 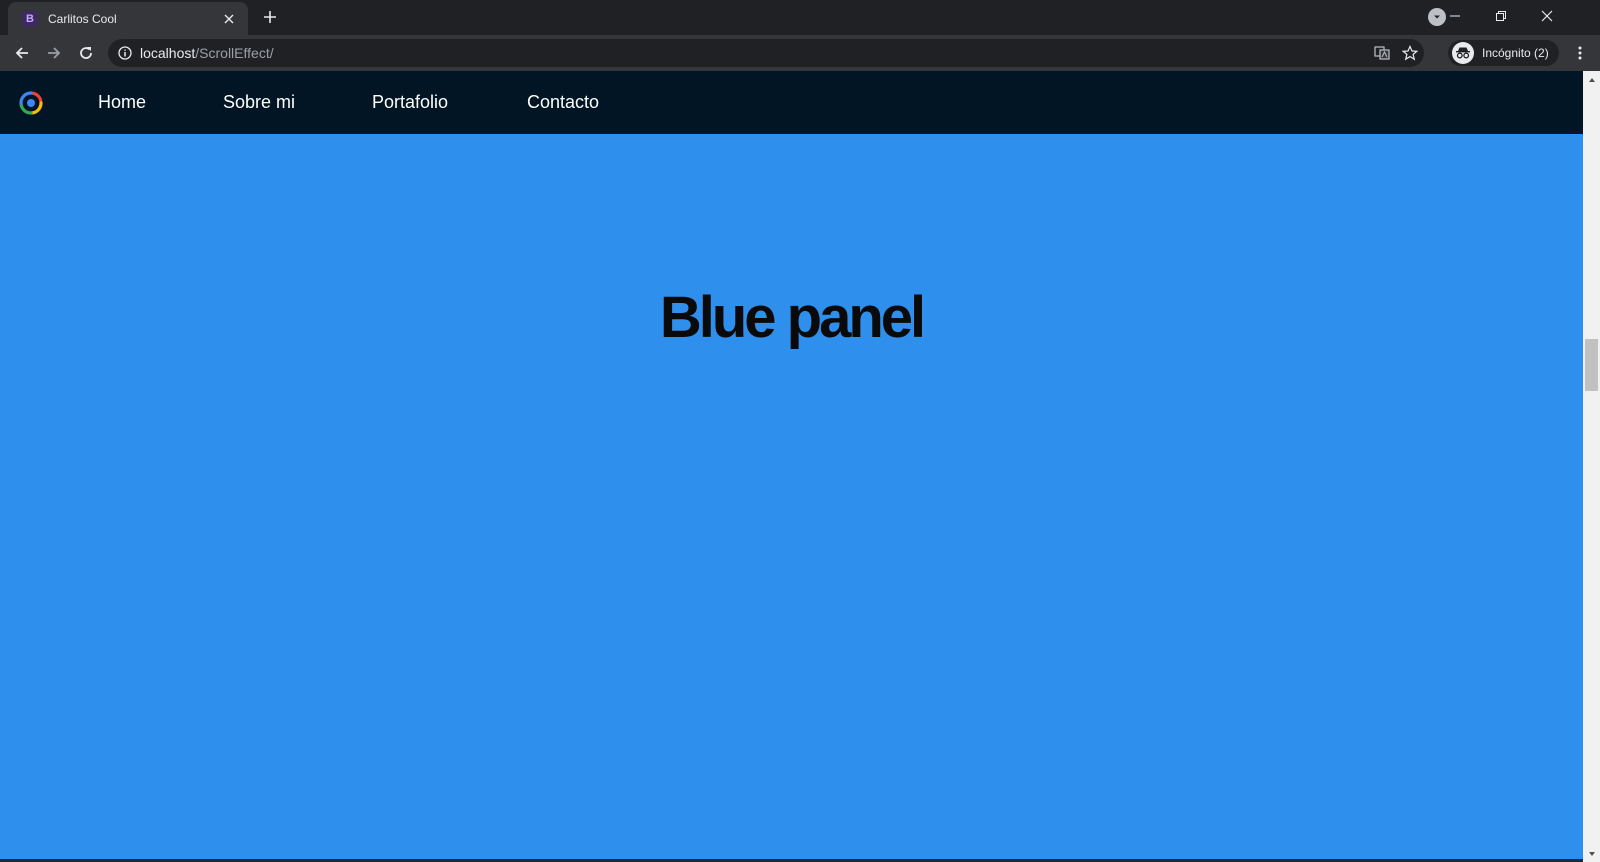 I want to click on page-scrollbar, so click(x=1591, y=466).